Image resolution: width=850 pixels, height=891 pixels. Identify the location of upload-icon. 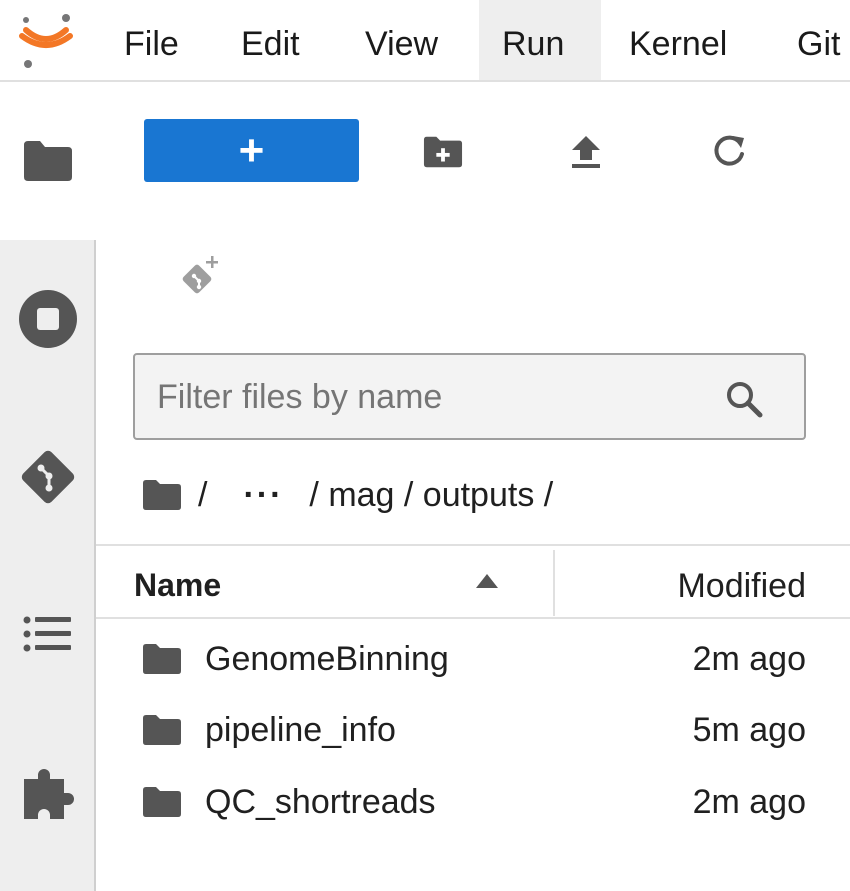
(586, 152).